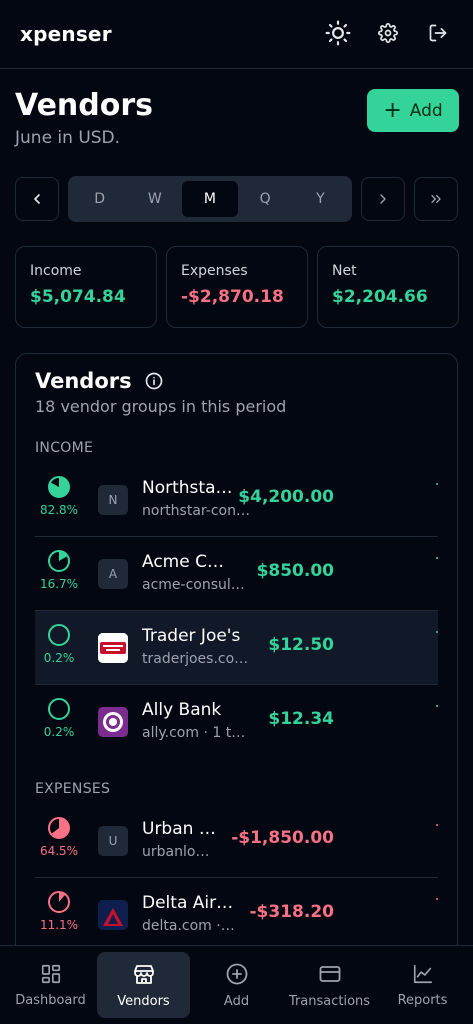 The image size is (473, 1024). What do you see at coordinates (422, 973) in the screenshot?
I see `chart-icon` at bounding box center [422, 973].